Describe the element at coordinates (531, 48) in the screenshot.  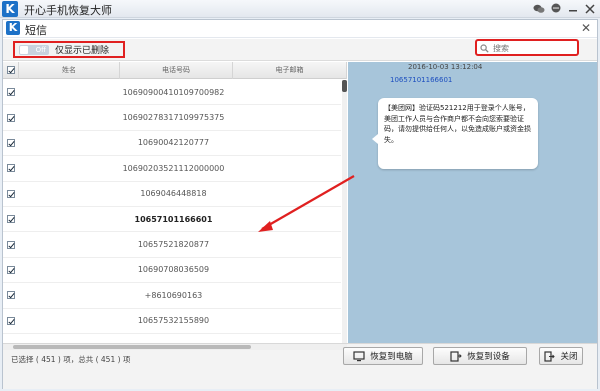
I see `search-input` at that location.